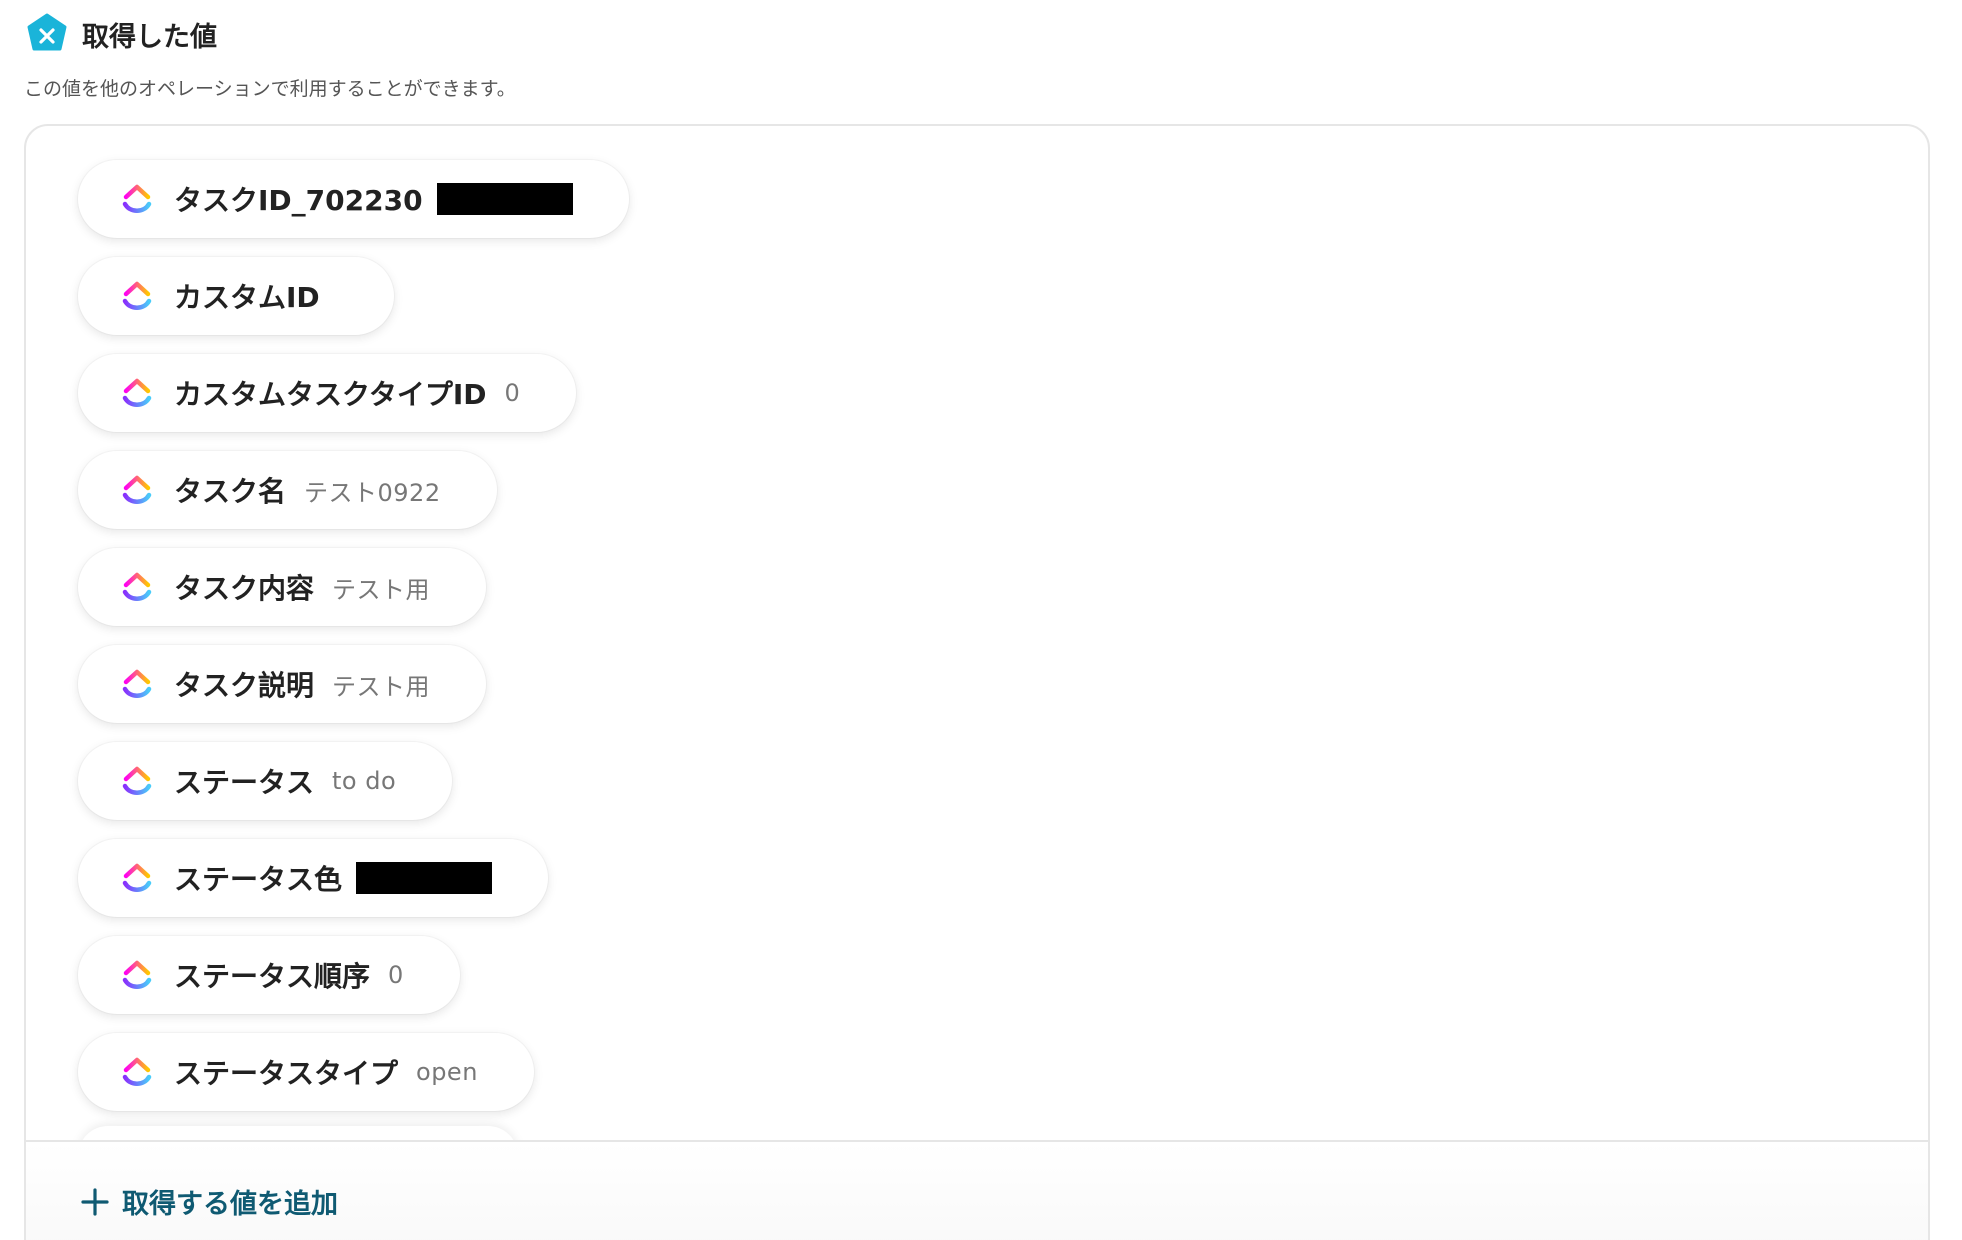 This screenshot has height=1240, width=1962. Describe the element at coordinates (298, 200) in the screenshot. I see `chip-label: タスクID_702230` at that location.